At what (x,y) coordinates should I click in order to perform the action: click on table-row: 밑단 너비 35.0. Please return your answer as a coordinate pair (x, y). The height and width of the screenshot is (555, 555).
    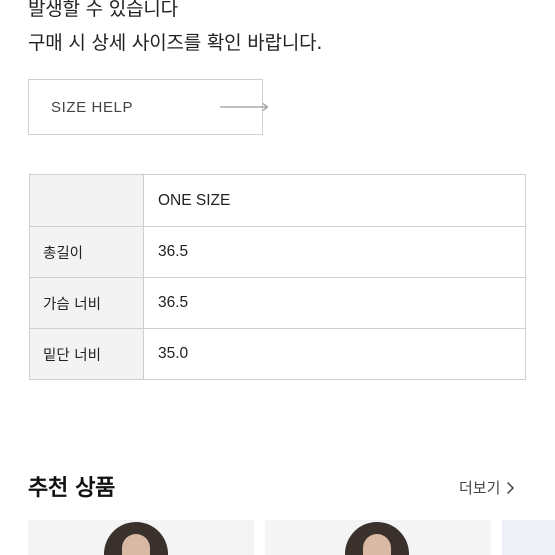
    Looking at the image, I should click on (277, 354).